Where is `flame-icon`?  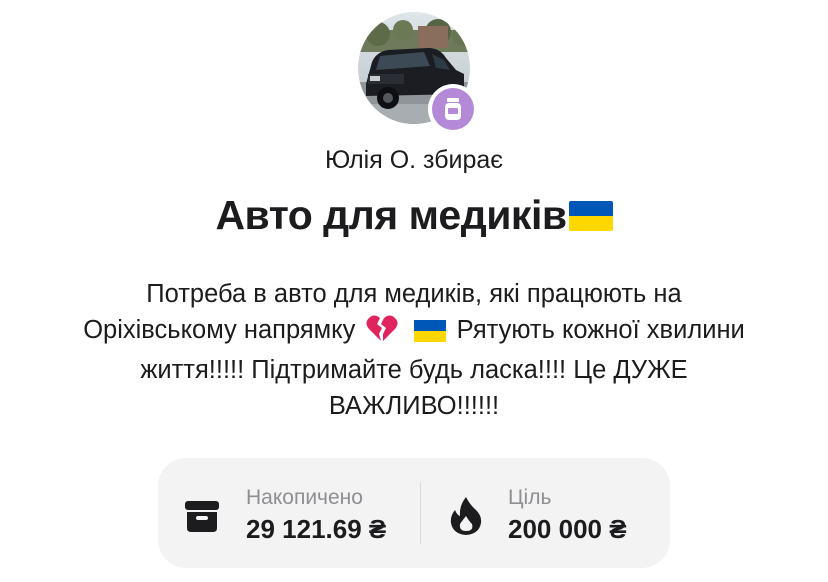
flame-icon is located at coordinates (466, 516).